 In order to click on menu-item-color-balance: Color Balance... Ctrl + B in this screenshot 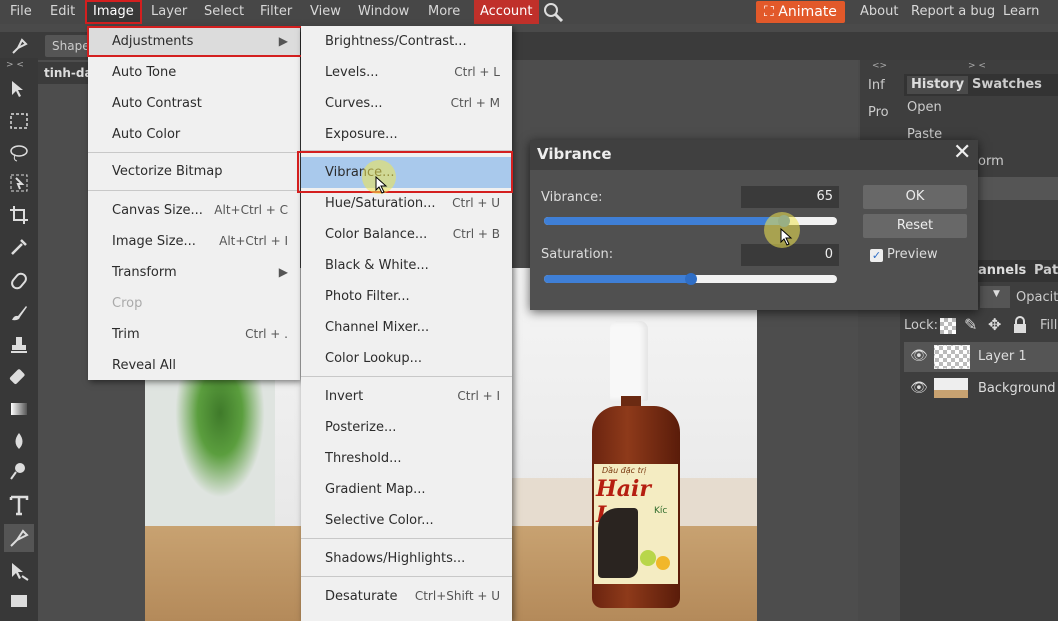, I will do `click(406, 234)`.